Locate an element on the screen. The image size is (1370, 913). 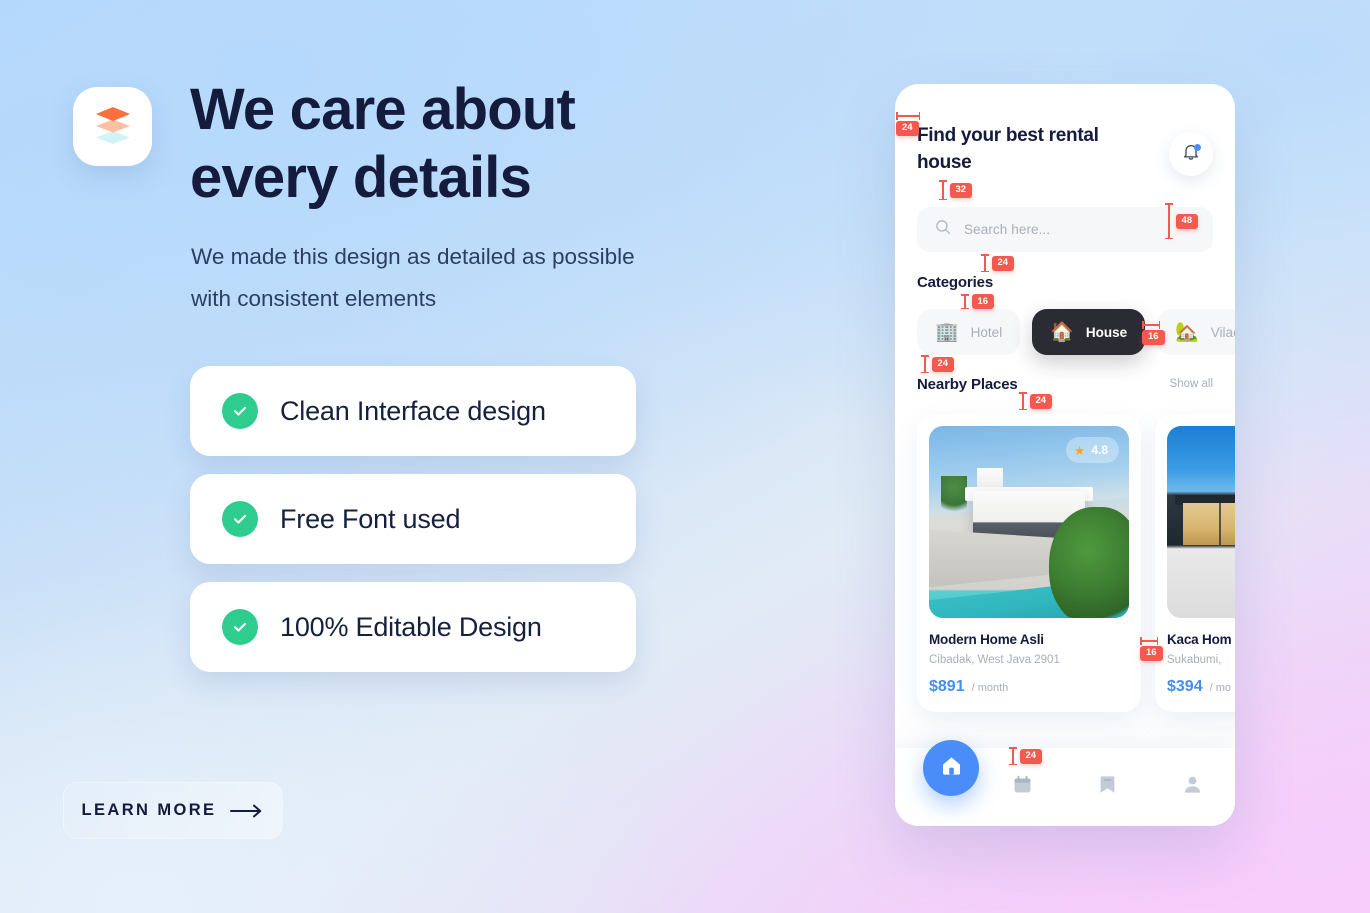
feature-card-clean-interface: Clean Interface design is located at coordinates (413, 411).